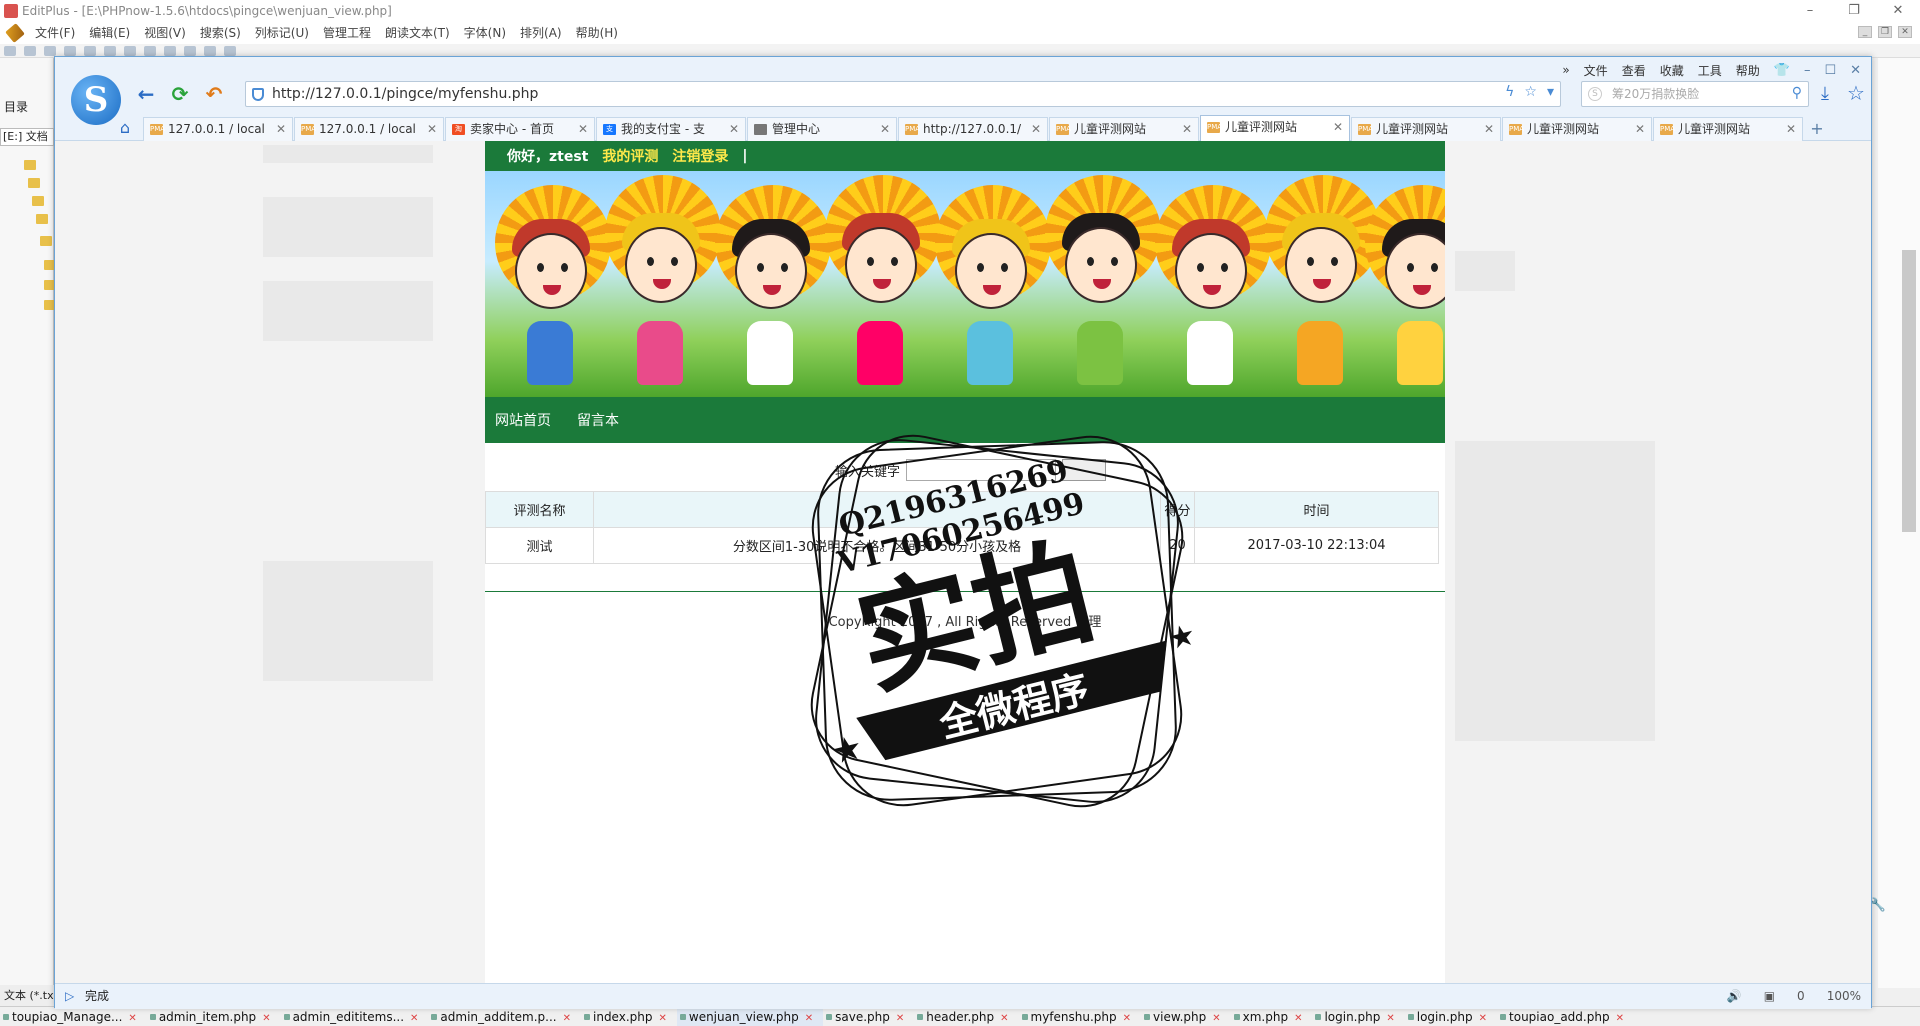  I want to click on zoom-level: 100%, so click(1844, 996).